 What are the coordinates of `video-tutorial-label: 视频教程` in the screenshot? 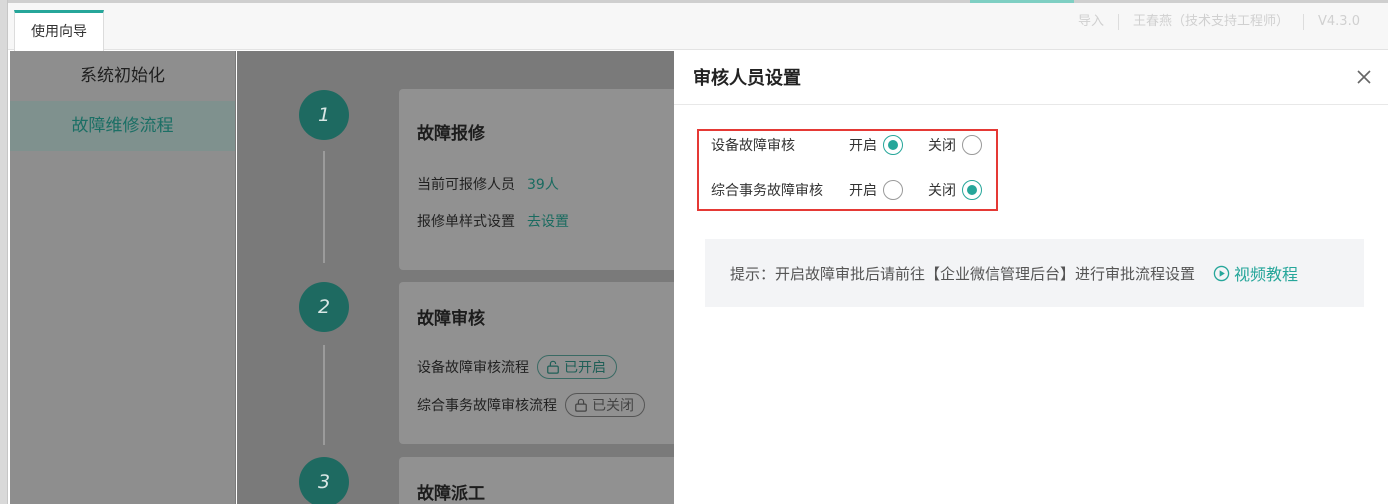 It's located at (1266, 273).